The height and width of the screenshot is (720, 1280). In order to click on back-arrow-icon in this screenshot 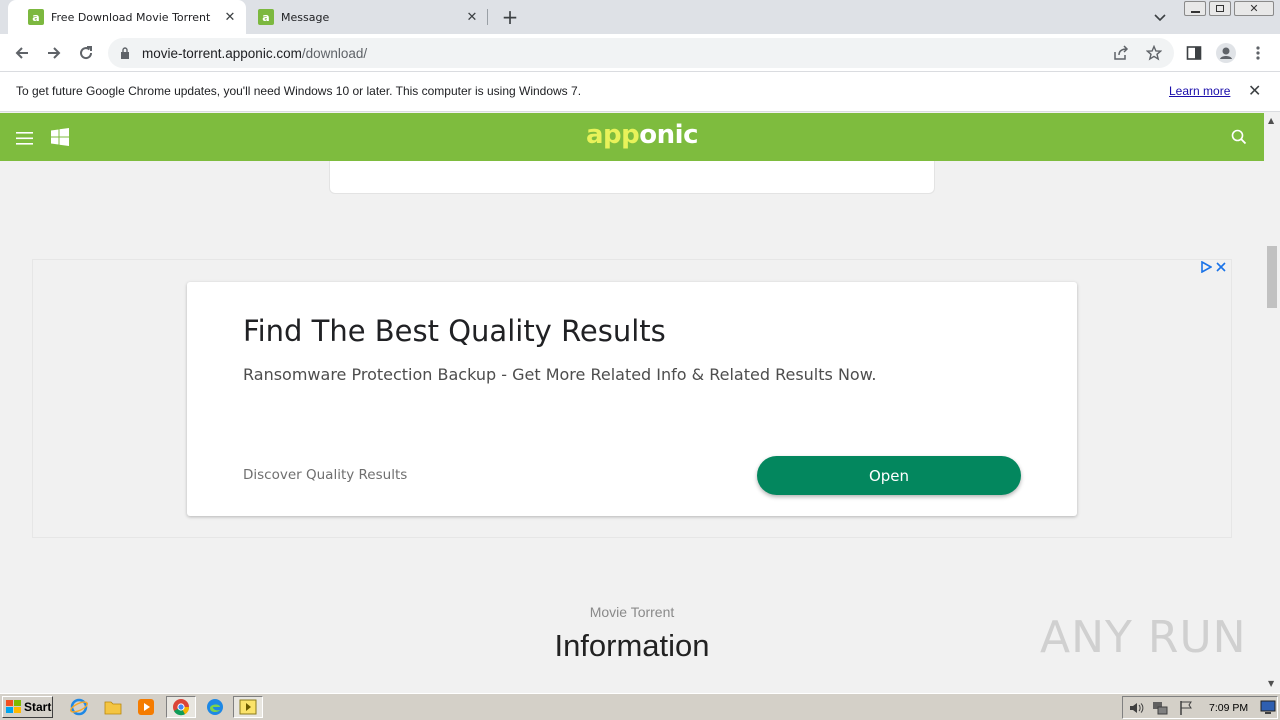, I will do `click(21, 53)`.